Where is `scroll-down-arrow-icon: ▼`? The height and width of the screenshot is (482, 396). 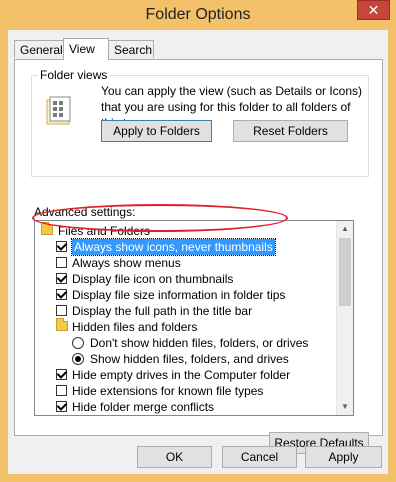 scroll-down-arrow-icon: ▼ is located at coordinates (345, 407).